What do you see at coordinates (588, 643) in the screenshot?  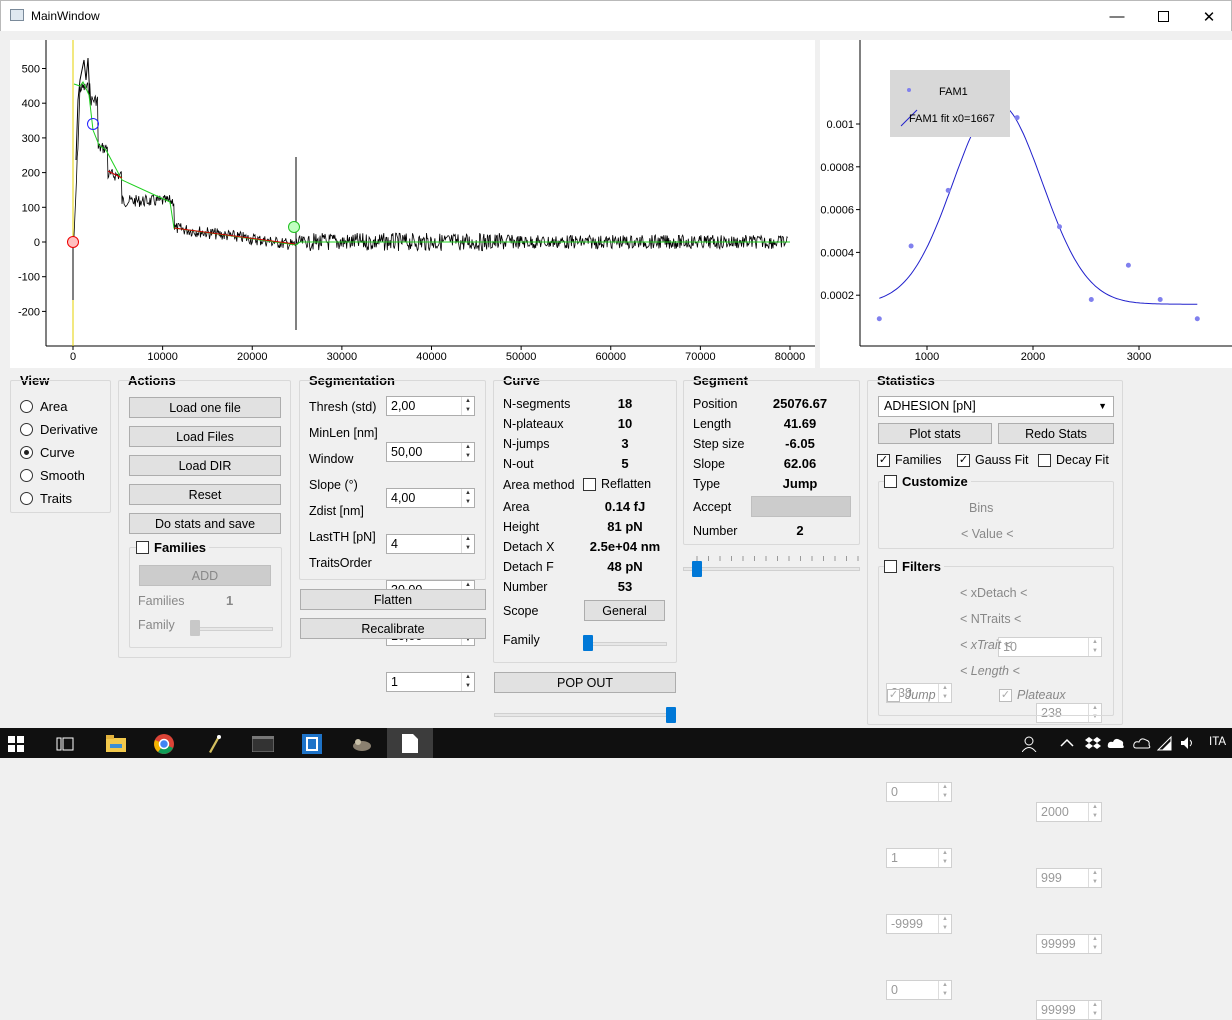 I see `curve-family-slider-handle` at bounding box center [588, 643].